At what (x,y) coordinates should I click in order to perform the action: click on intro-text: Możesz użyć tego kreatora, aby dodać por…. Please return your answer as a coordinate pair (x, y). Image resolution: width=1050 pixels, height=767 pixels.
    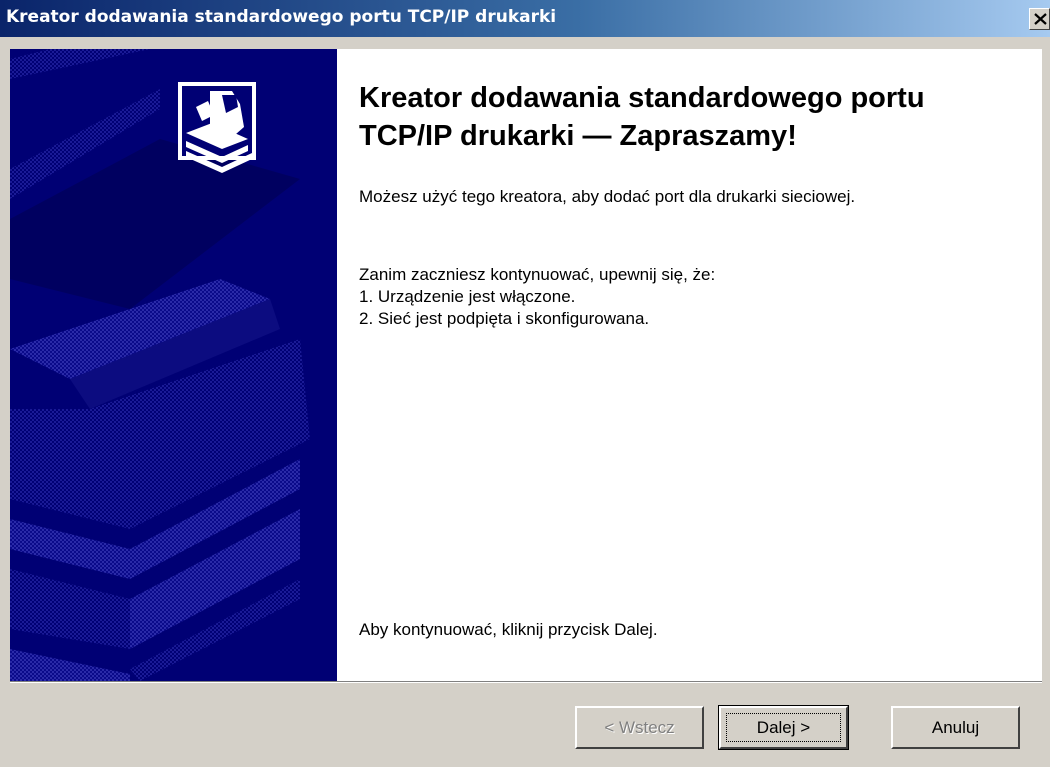
    Looking at the image, I should click on (607, 196).